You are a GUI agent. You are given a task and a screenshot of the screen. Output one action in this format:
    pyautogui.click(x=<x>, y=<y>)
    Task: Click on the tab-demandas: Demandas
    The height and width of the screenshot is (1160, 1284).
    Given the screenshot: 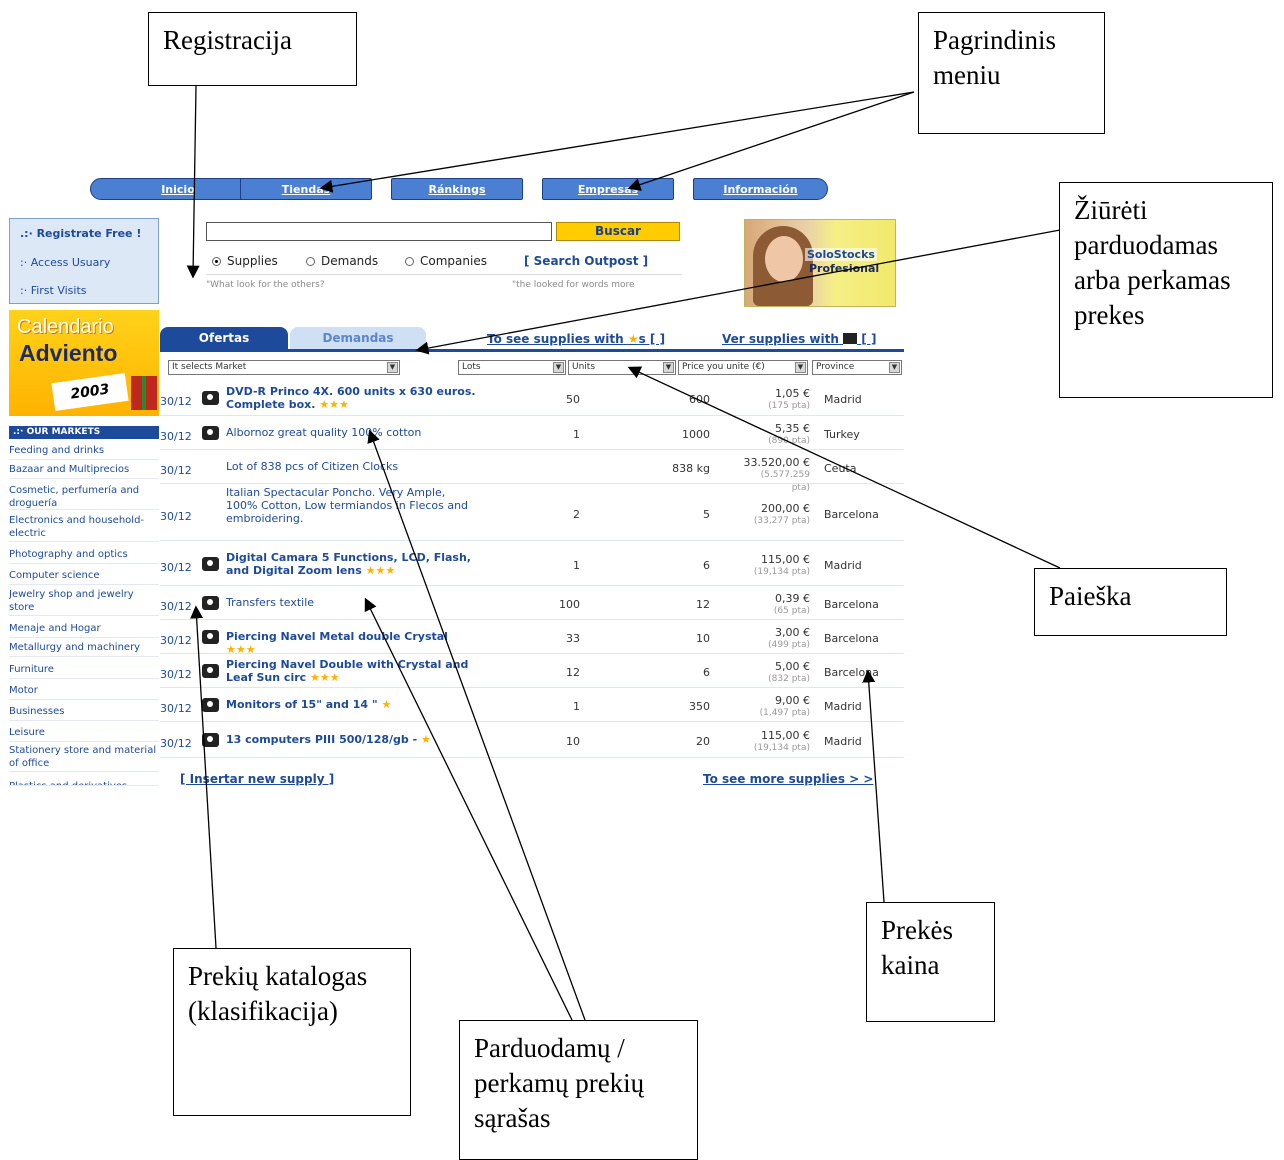 What is the action you would take?
    pyautogui.click(x=358, y=338)
    